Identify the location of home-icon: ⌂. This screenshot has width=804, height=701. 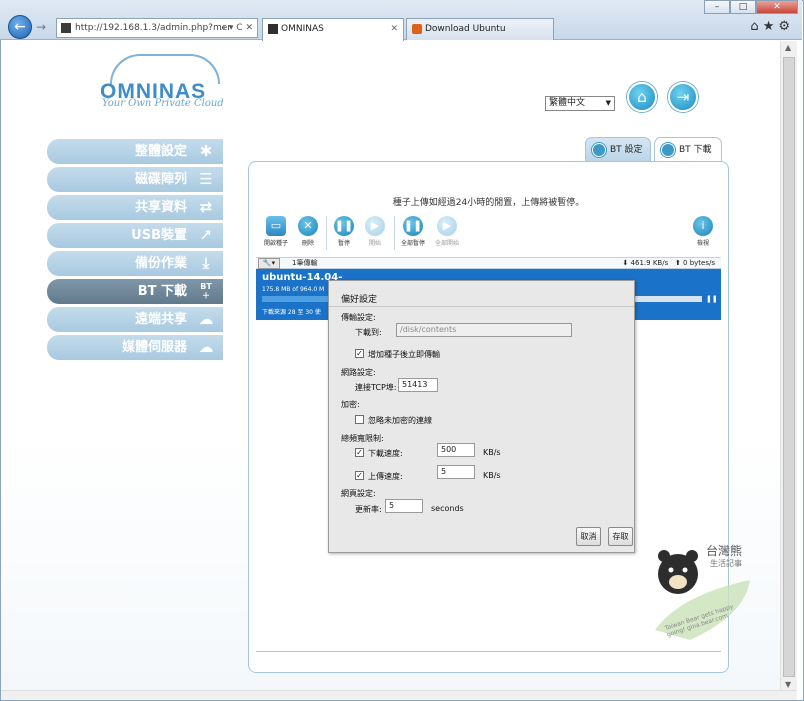
(756, 26).